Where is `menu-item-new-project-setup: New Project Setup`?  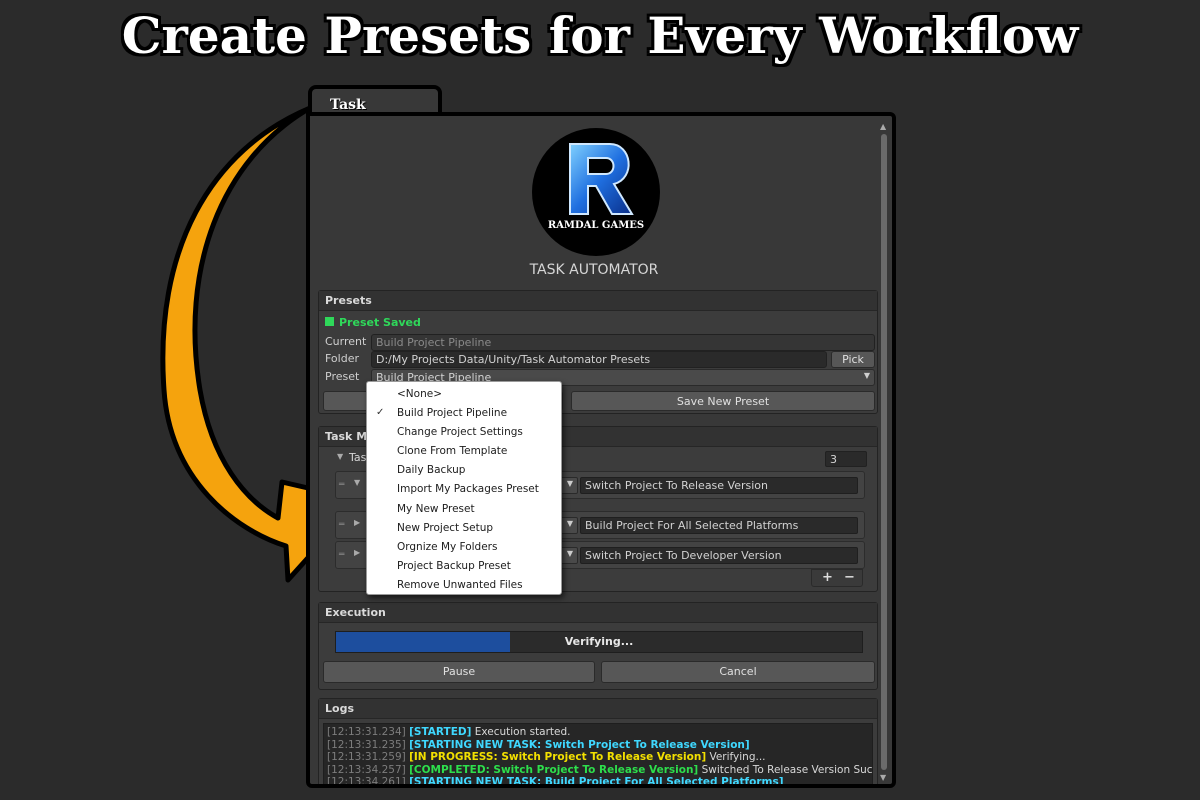
menu-item-new-project-setup: New Project Setup is located at coordinates (464, 528).